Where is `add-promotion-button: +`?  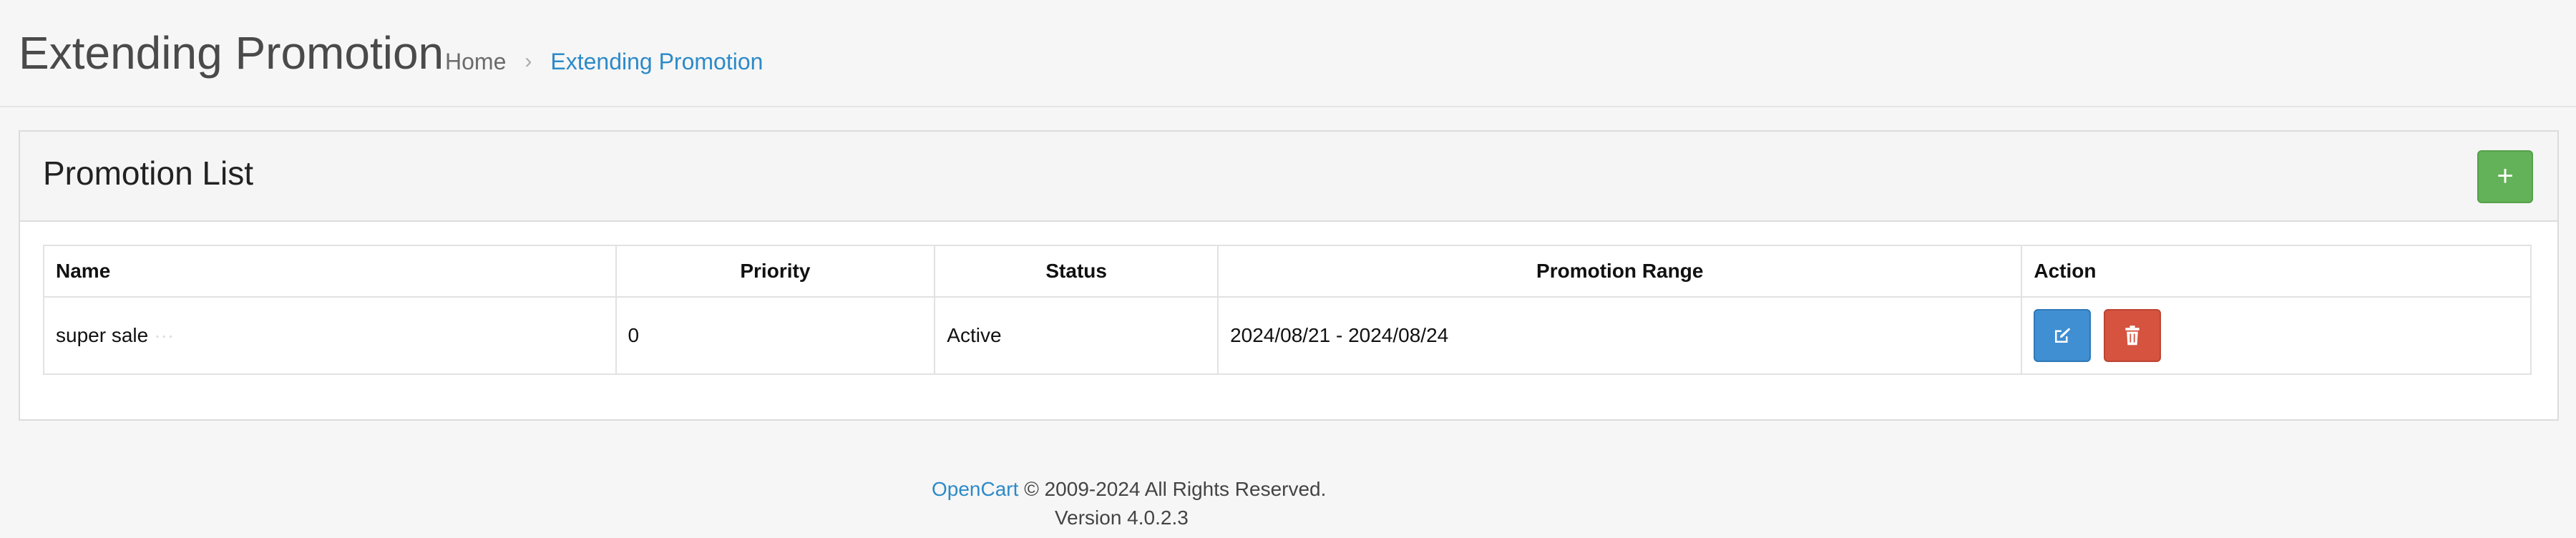 add-promotion-button: + is located at coordinates (2505, 176).